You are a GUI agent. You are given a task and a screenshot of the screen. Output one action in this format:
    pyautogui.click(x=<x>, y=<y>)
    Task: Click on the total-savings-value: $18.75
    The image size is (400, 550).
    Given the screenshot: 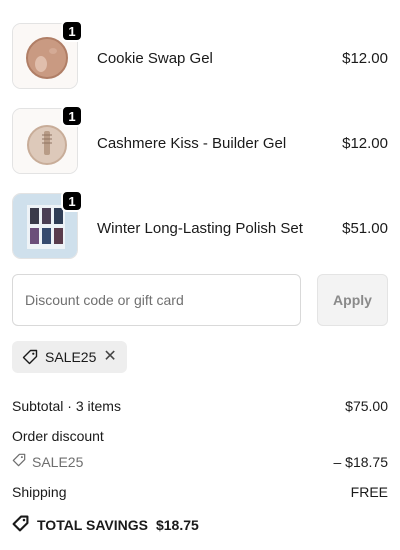 What is the action you would take?
    pyautogui.click(x=177, y=525)
    